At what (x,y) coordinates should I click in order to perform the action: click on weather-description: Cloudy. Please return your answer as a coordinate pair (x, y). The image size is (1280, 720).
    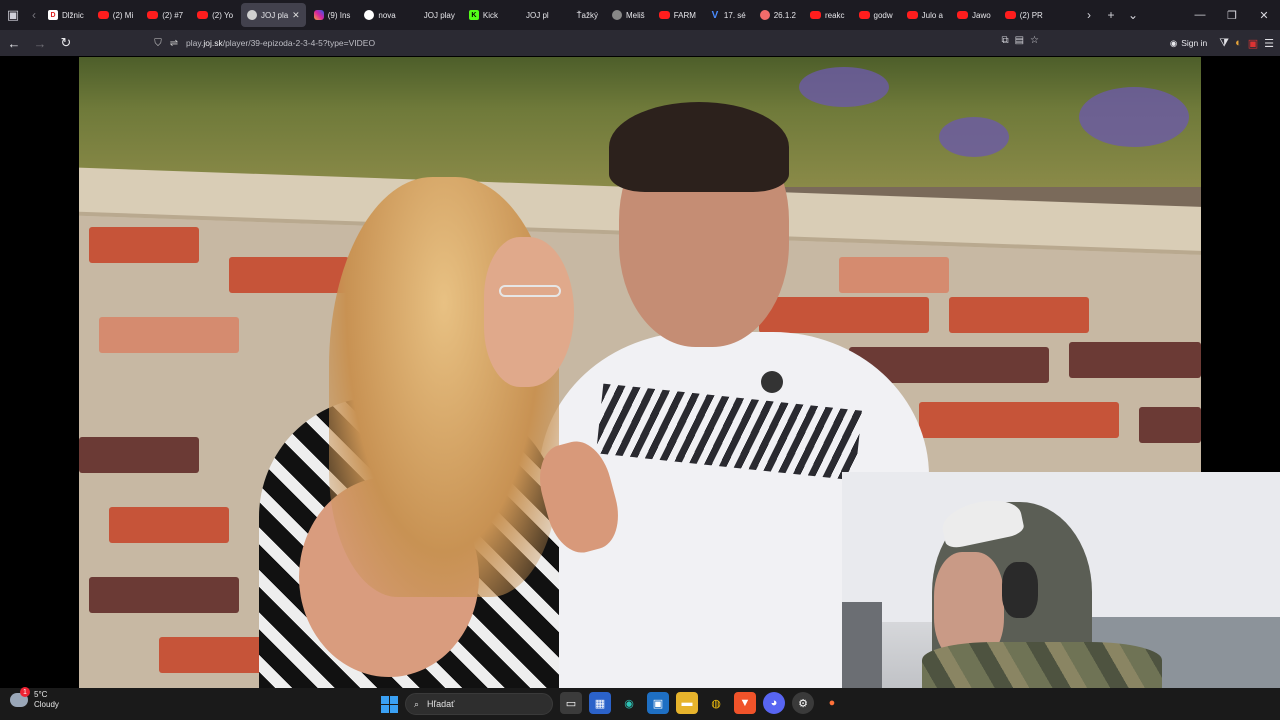
    Looking at the image, I should click on (46, 704).